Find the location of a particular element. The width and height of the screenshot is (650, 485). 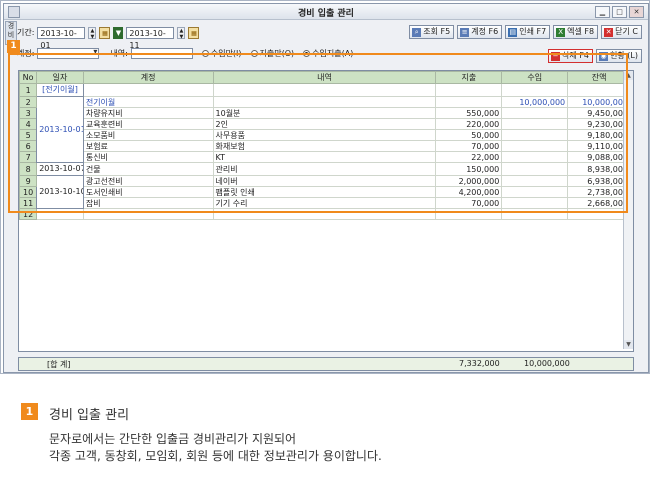

account-icon: ≡ is located at coordinates (465, 32).